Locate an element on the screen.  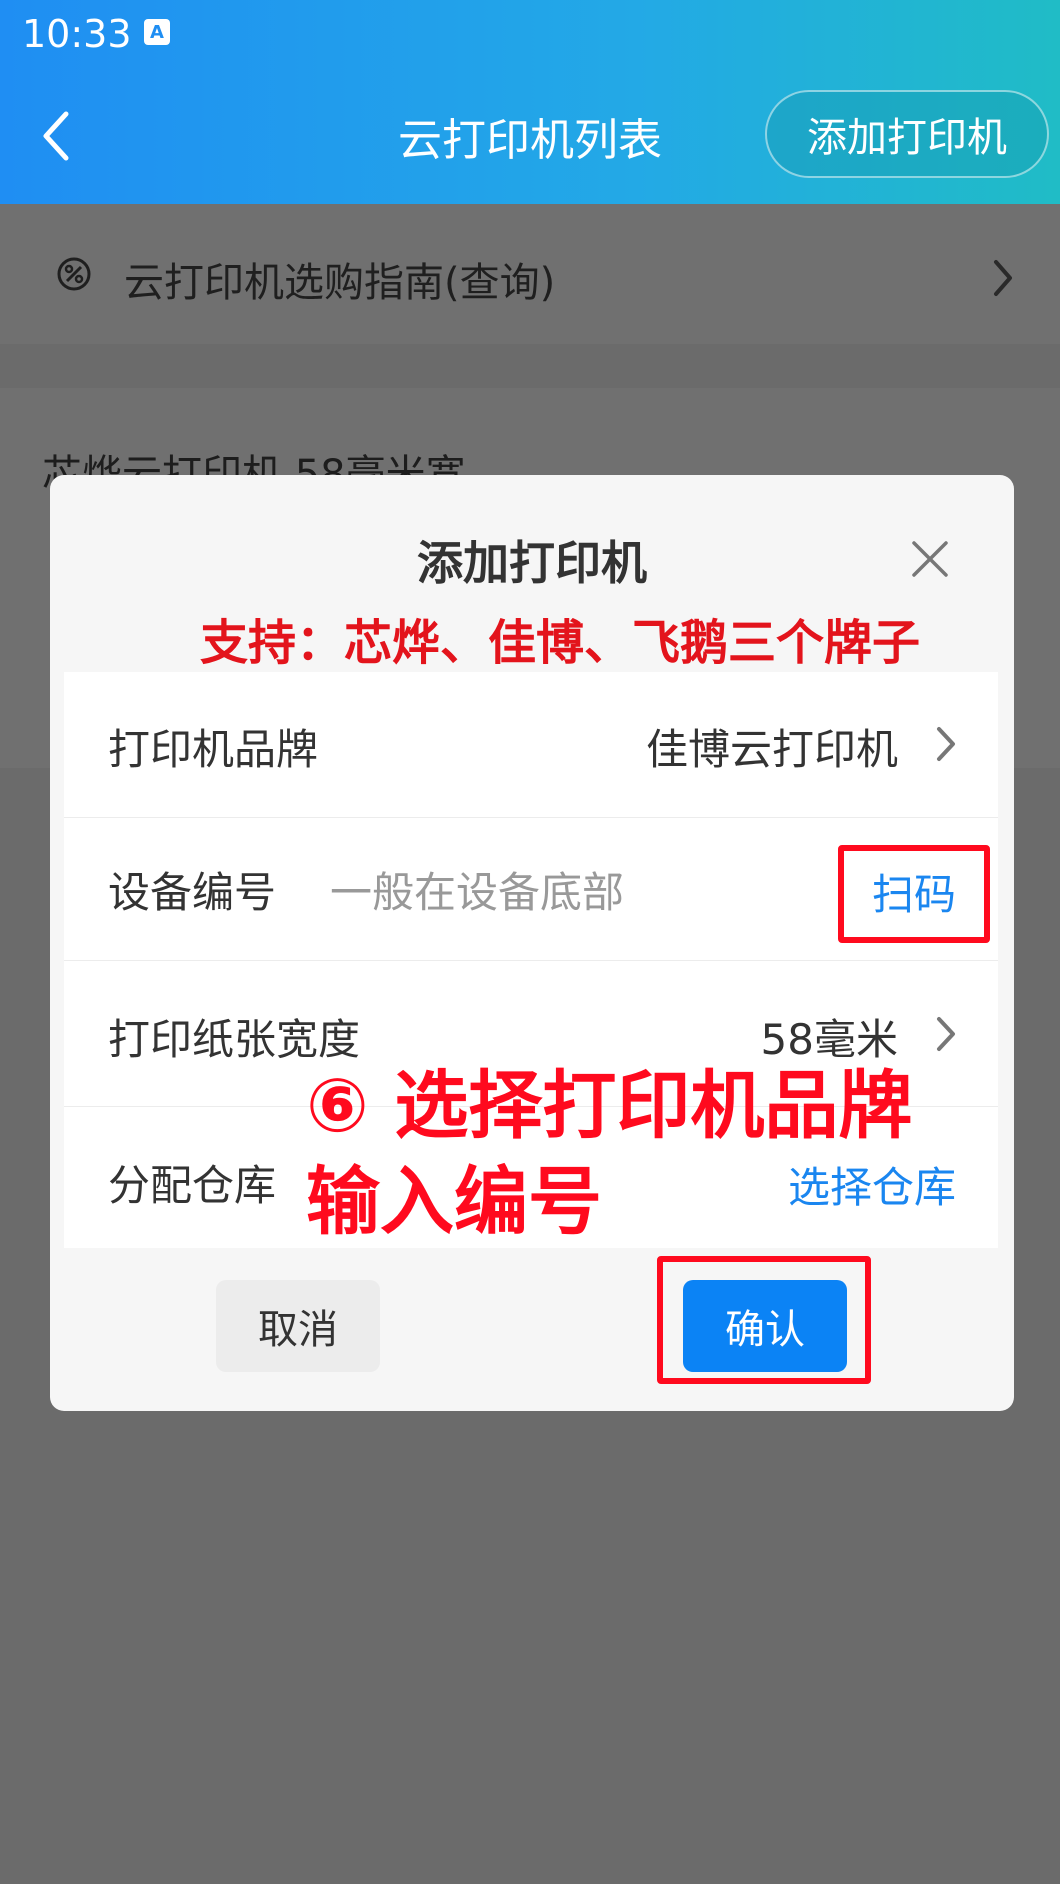
confirm-highlight-box is located at coordinates (764, 1320).